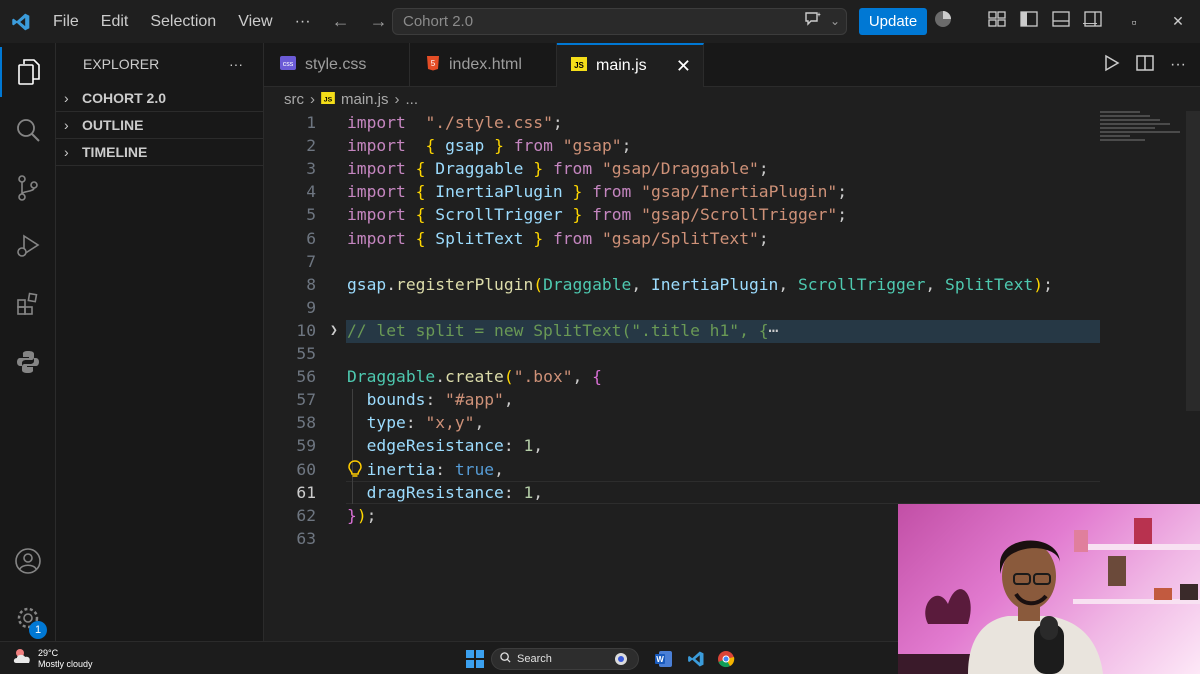  Describe the element at coordinates (726, 659) in the screenshot. I see `chrome-icon` at that location.